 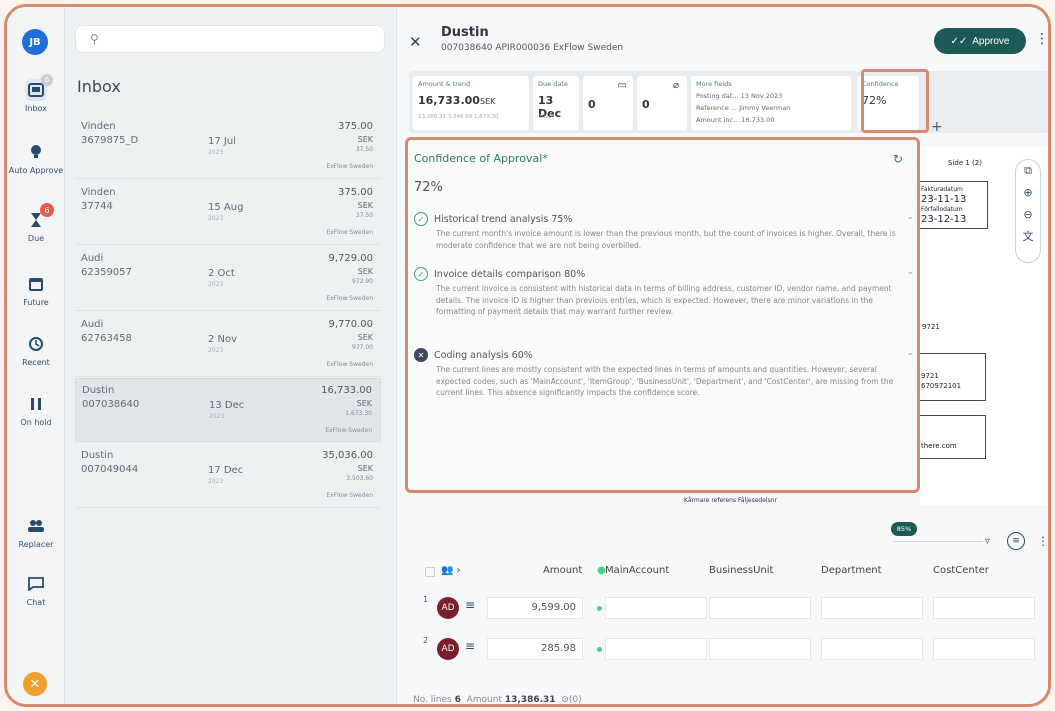 What do you see at coordinates (230, 39) in the screenshot?
I see `search-input: ⚲` at bounding box center [230, 39].